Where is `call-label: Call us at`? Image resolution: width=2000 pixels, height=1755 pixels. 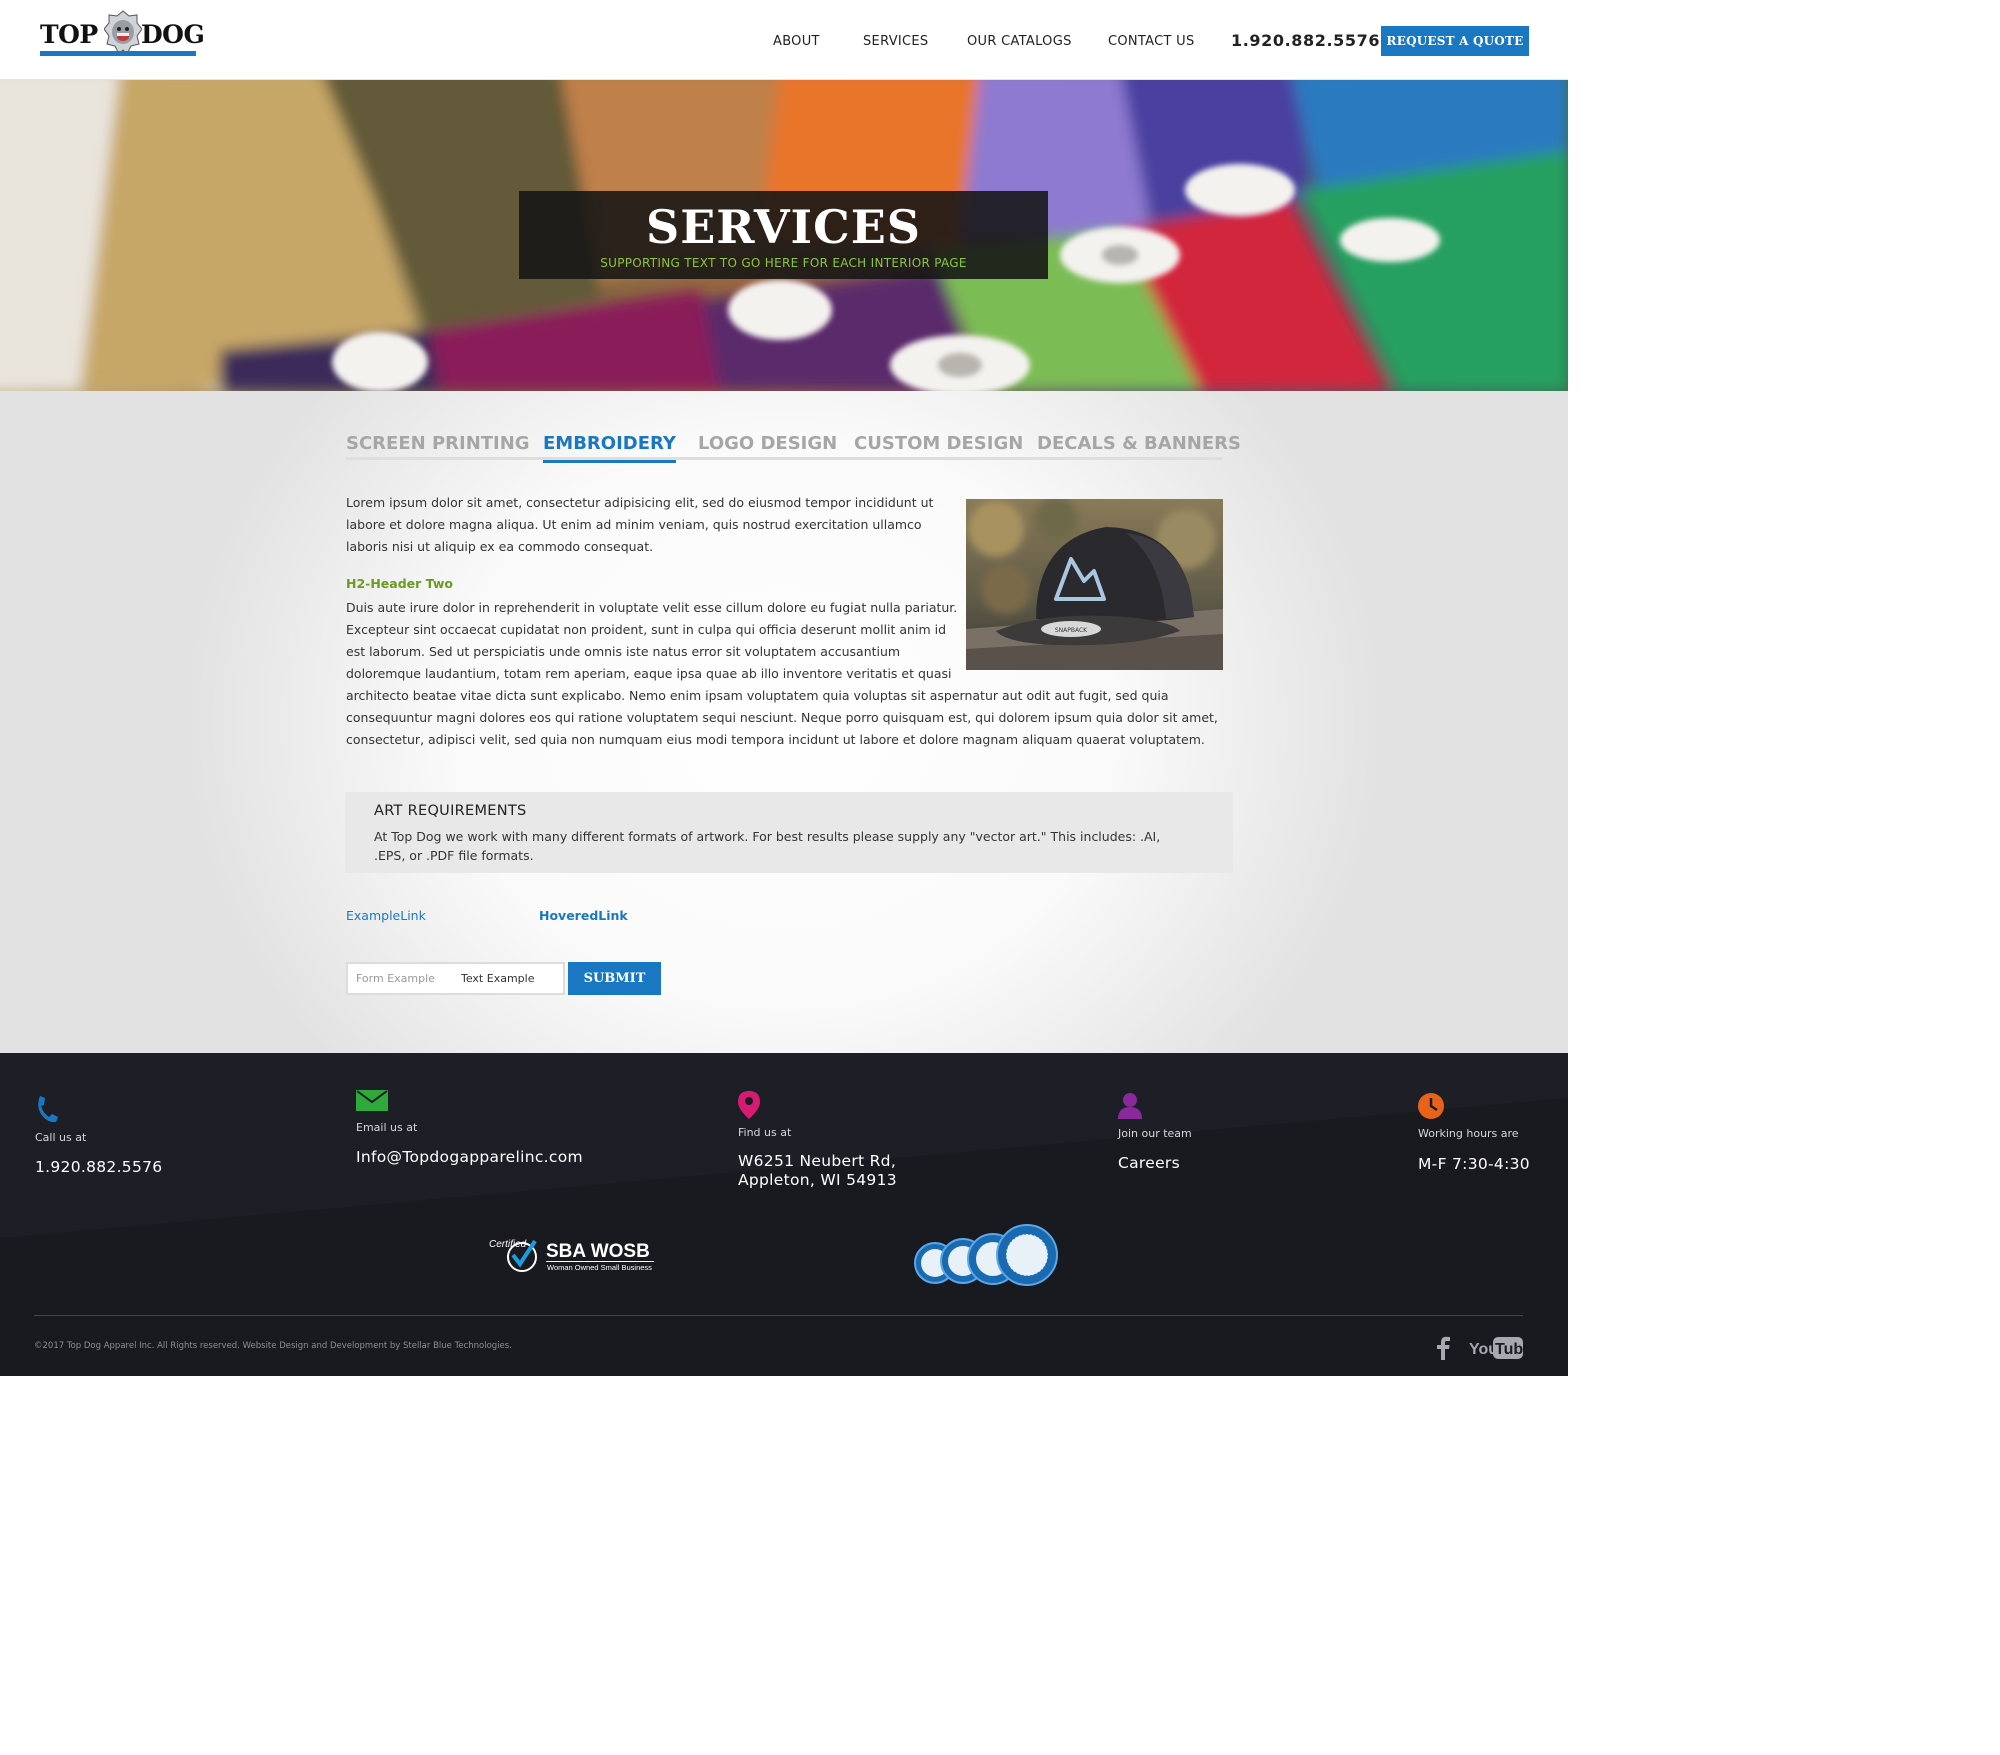 call-label: Call us at is located at coordinates (61, 1137).